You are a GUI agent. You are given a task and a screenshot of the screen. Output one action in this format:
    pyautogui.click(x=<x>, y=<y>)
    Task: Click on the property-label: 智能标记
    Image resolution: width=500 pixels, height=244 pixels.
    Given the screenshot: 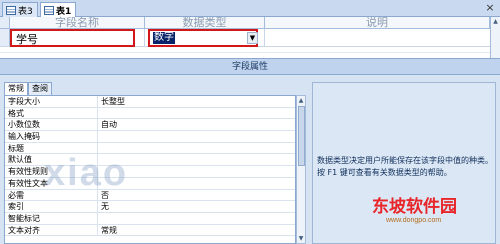 What is the action you would take?
    pyautogui.click(x=51, y=218)
    